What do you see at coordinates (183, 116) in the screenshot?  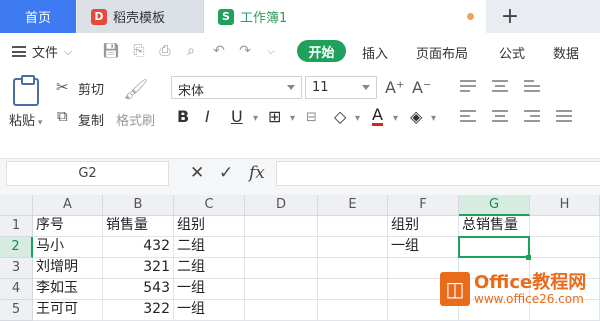 I see `bold-icon: B` at bounding box center [183, 116].